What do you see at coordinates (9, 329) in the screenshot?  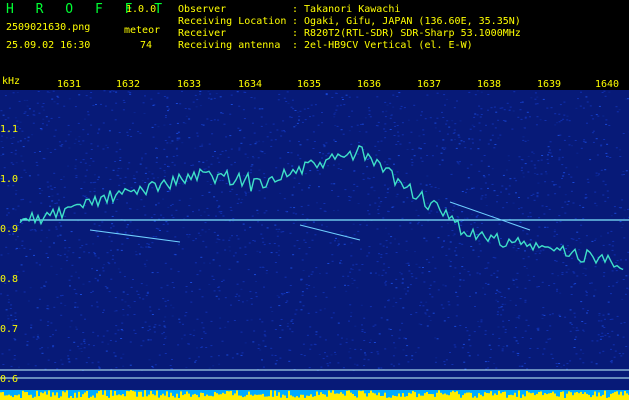 I see `y-tick: 0.7` at bounding box center [9, 329].